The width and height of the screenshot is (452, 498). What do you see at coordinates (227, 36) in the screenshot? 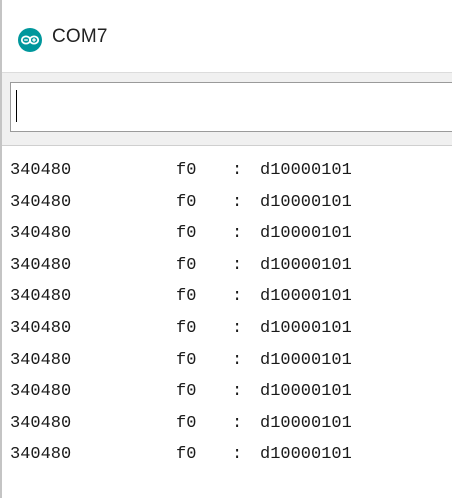
I see `title-bar: COM7` at bounding box center [227, 36].